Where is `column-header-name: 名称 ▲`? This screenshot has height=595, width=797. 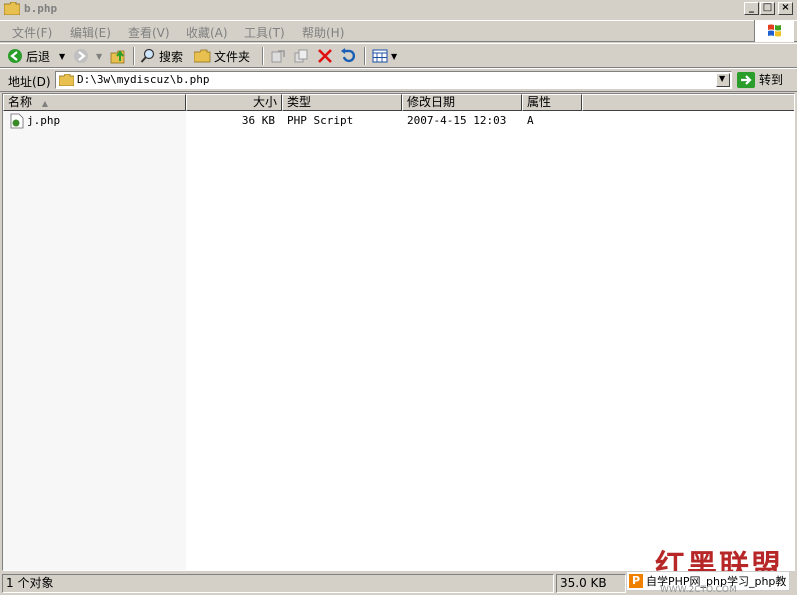
column-header-name: 名称 ▲ is located at coordinates (94, 102).